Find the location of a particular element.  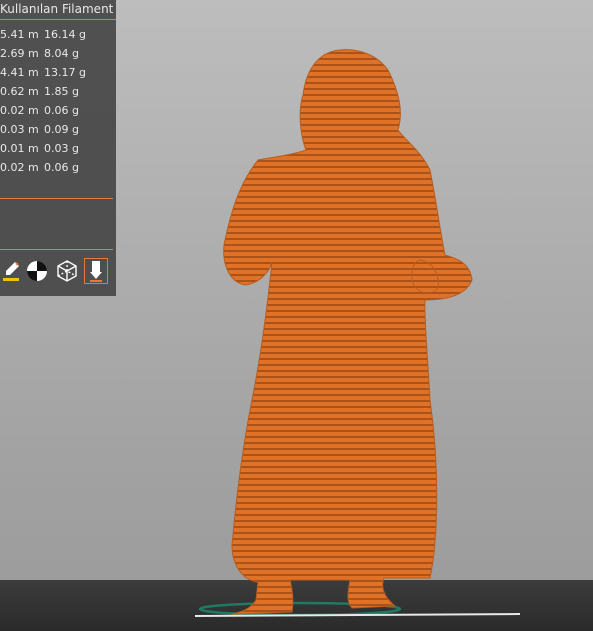

filament-weight: 1.85 g is located at coordinates (61, 91).